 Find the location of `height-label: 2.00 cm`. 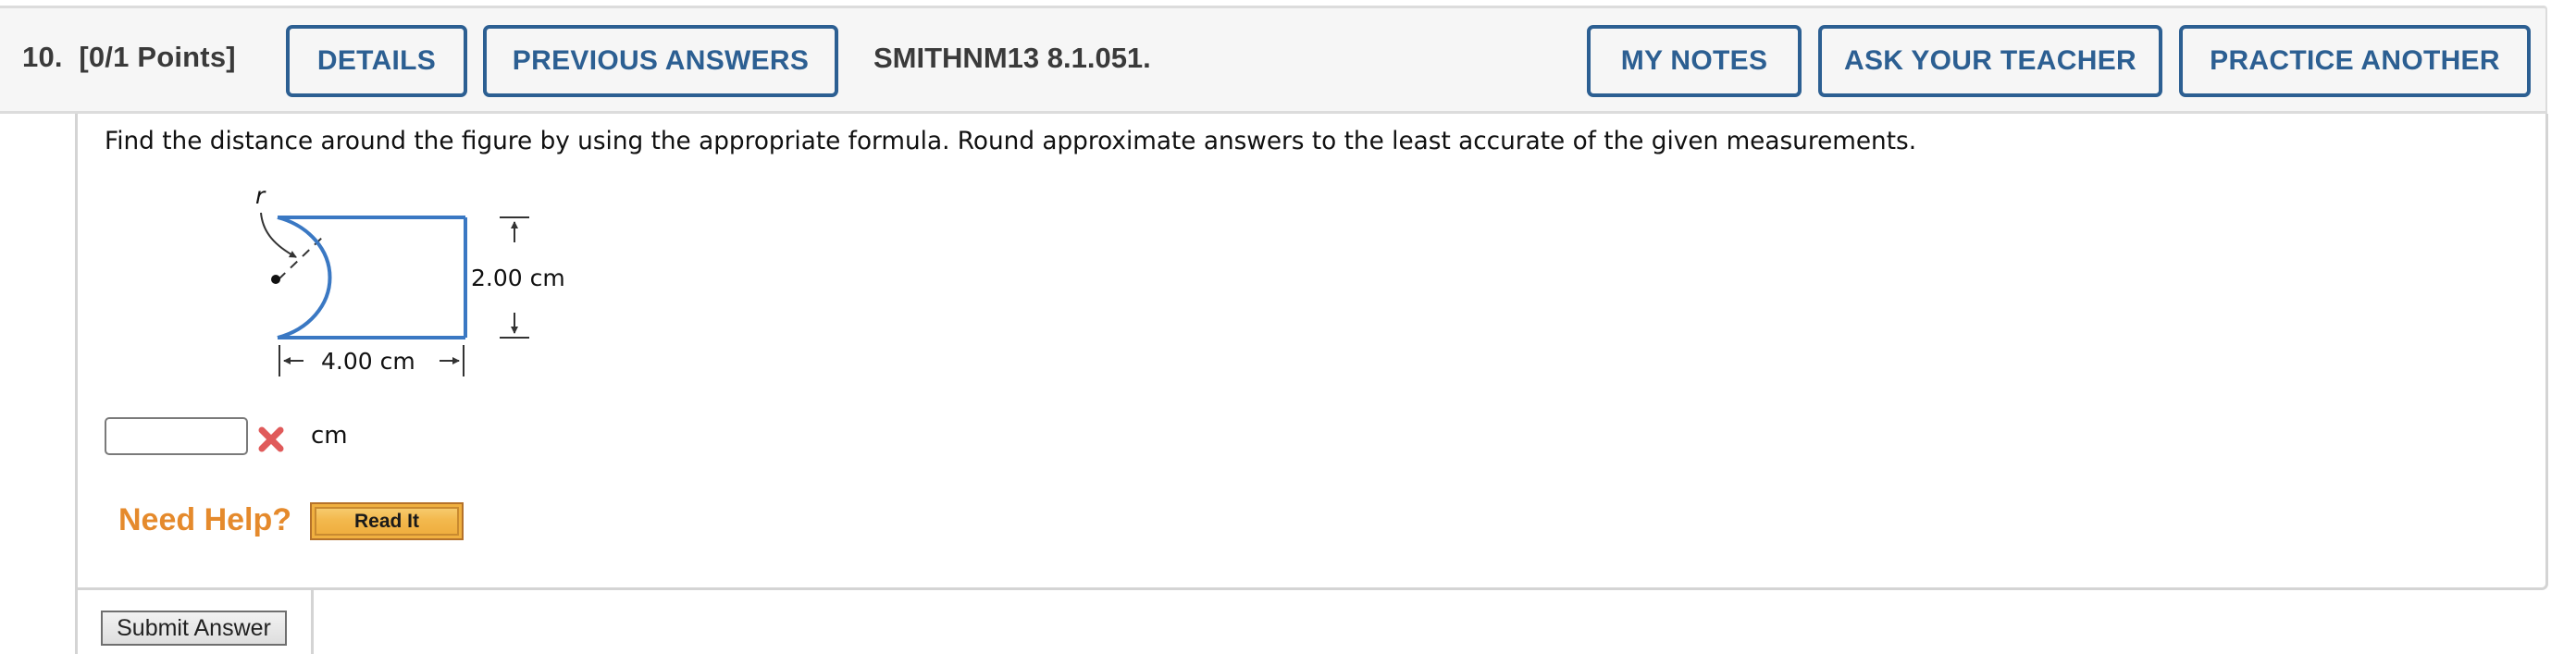

height-label: 2.00 cm is located at coordinates (518, 278).